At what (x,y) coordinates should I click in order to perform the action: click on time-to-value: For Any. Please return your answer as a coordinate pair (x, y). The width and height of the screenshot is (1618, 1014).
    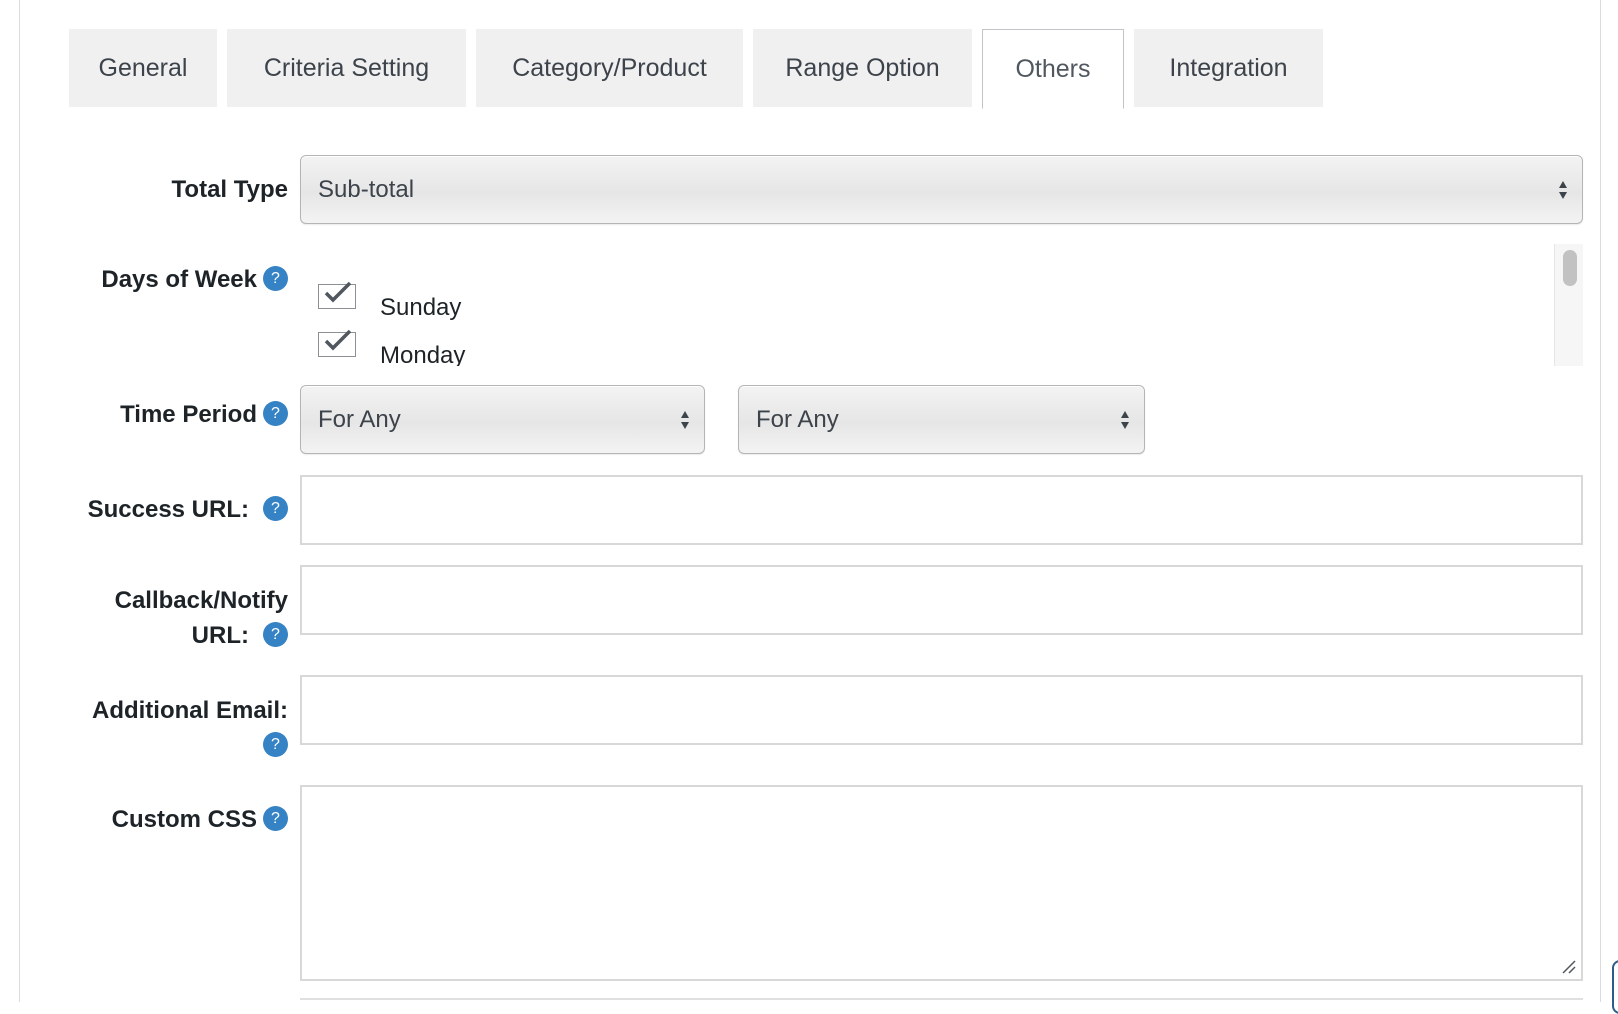
    Looking at the image, I should click on (797, 419).